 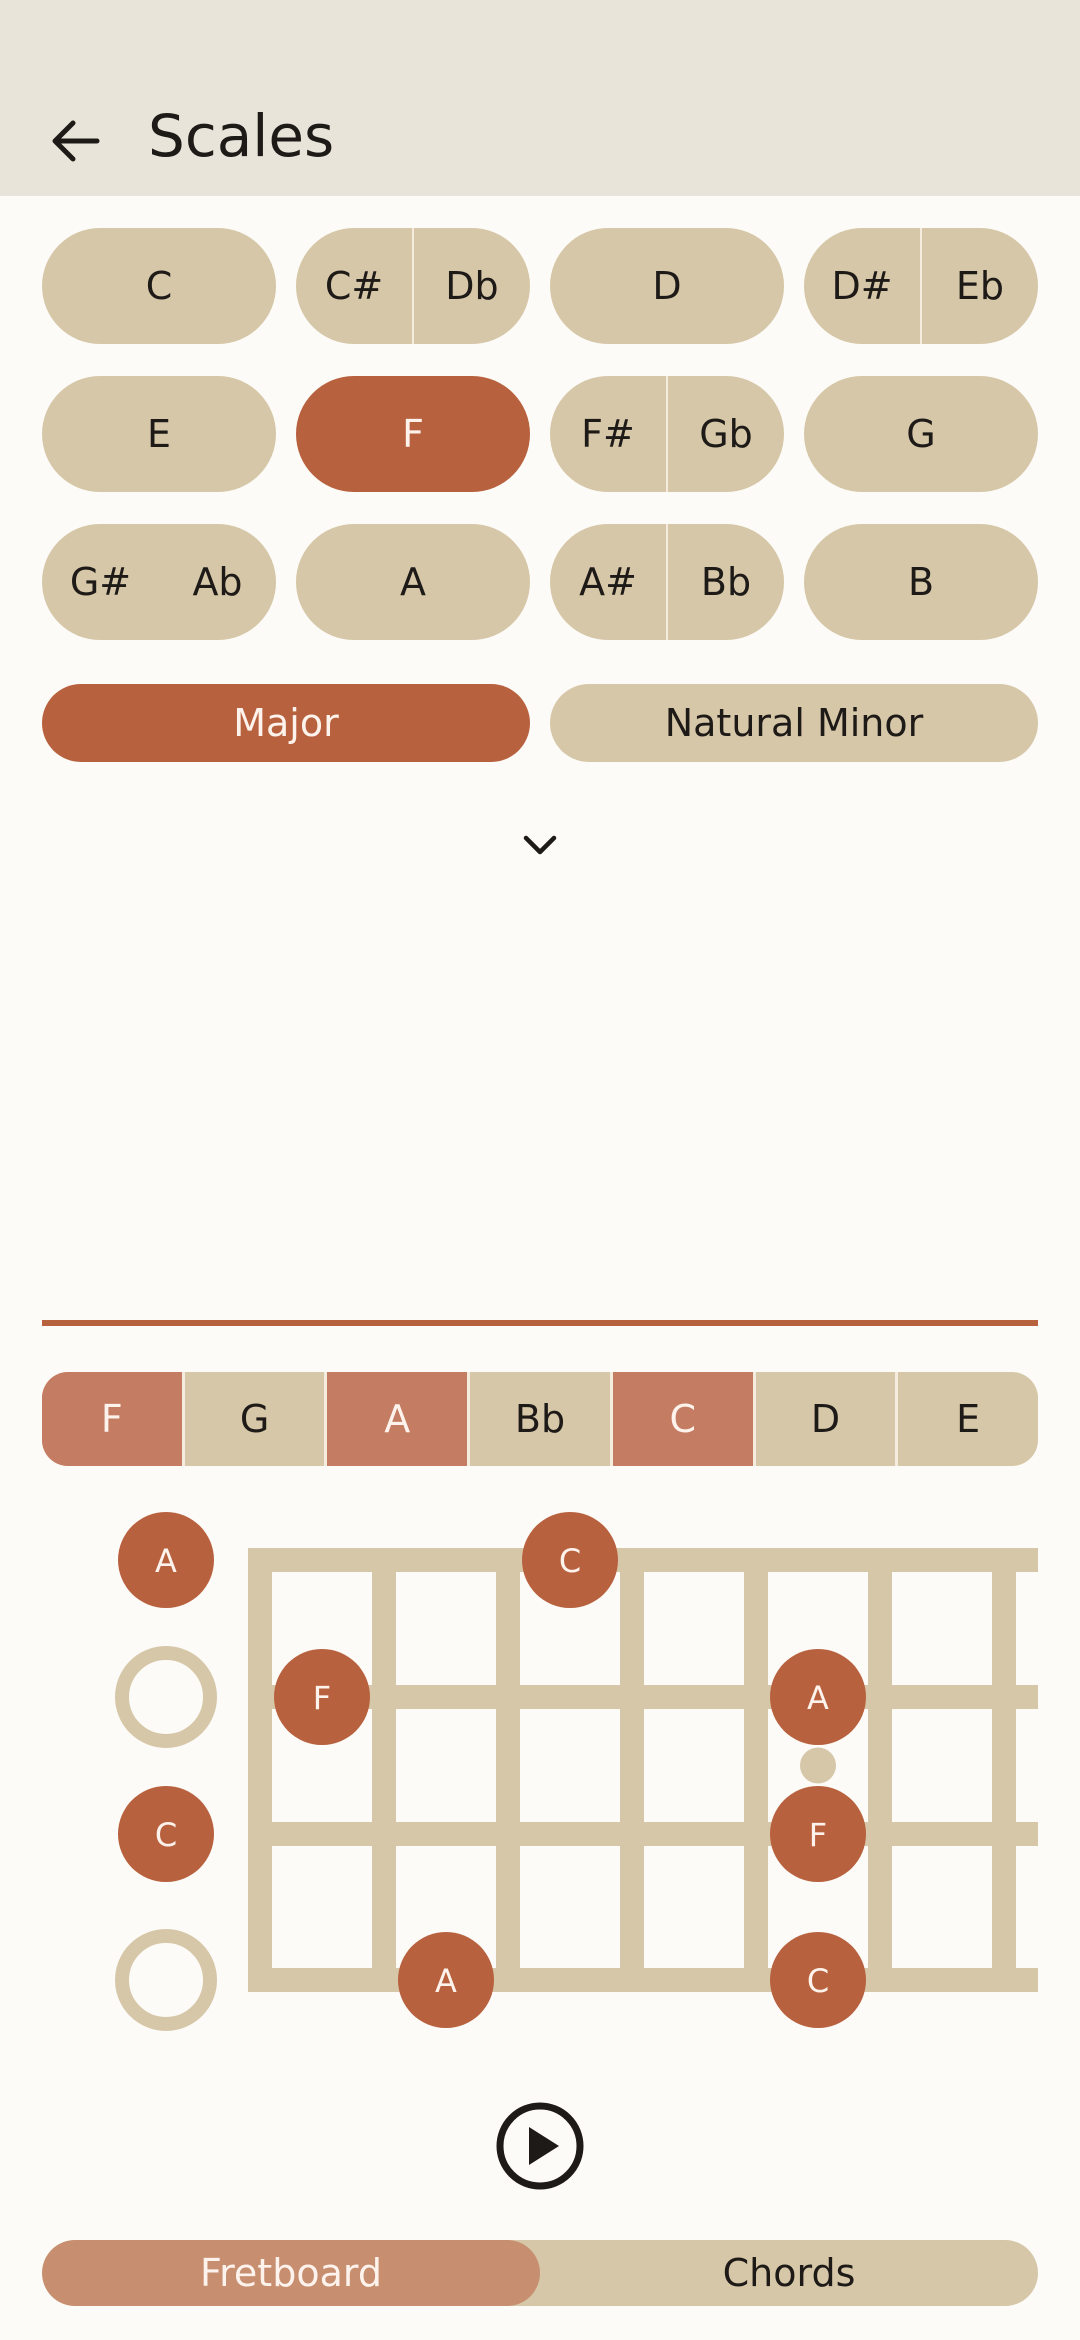 I want to click on key-button-e: E, so click(x=159, y=434).